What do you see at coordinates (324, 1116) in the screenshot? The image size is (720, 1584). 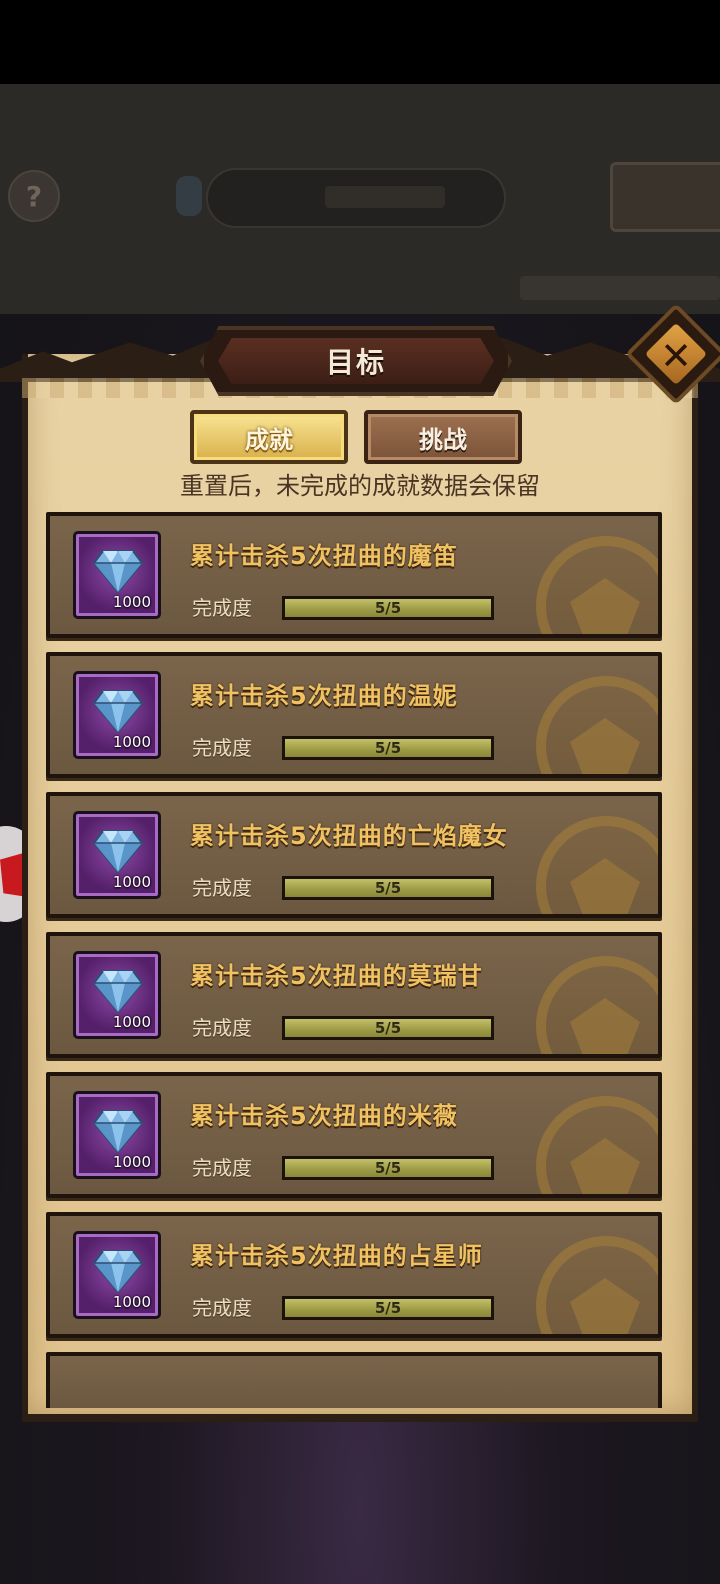 I see `achievement-title: 累计击杀5次扭曲的米薇` at bounding box center [324, 1116].